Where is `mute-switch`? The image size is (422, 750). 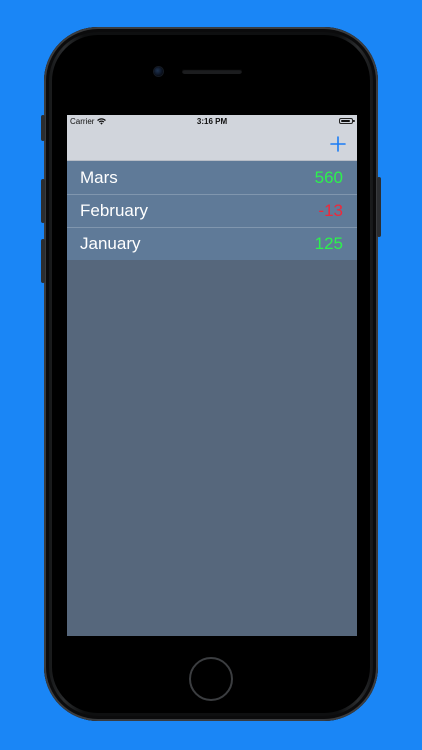 mute-switch is located at coordinates (43, 128).